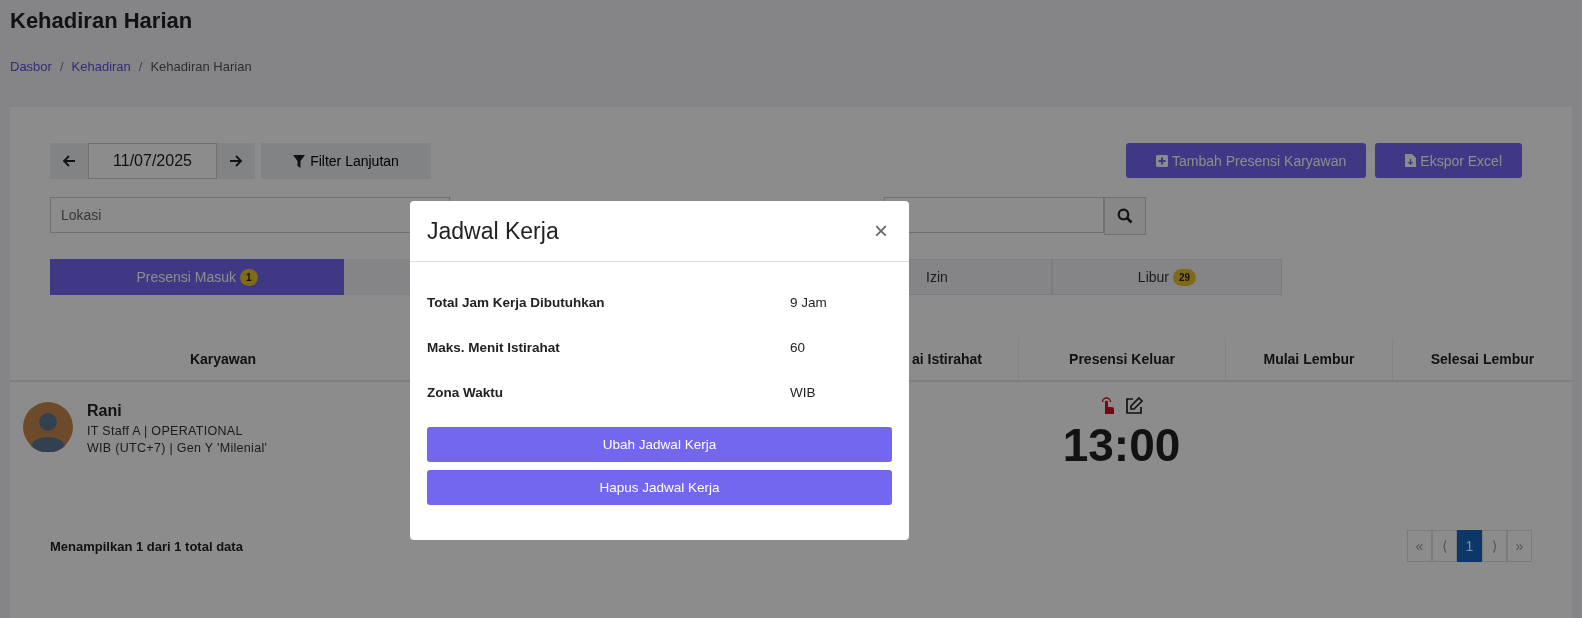 The height and width of the screenshot is (618, 1582). What do you see at coordinates (201, 67) in the screenshot?
I see `breadcrumb-current: Kehadiran Harian` at bounding box center [201, 67].